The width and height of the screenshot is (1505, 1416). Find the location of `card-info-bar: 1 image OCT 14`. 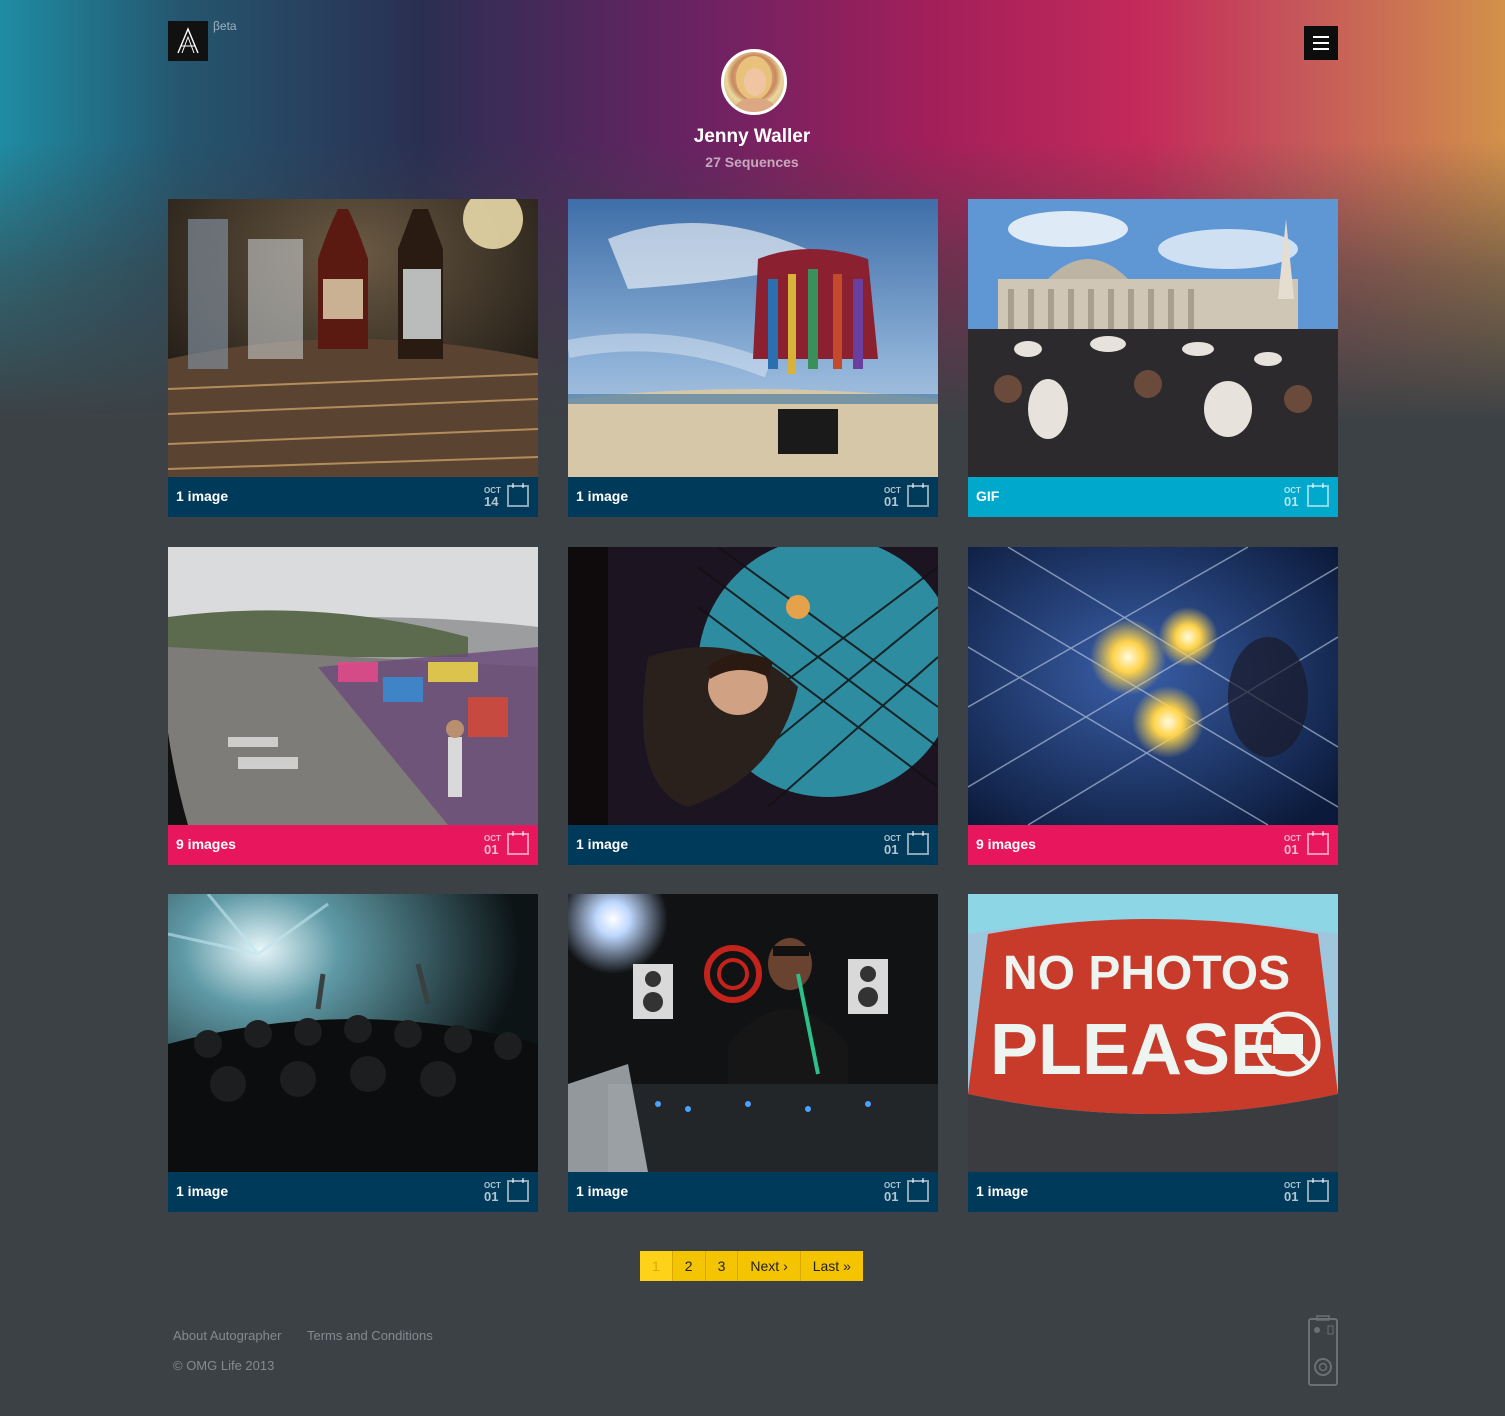

card-info-bar: 1 image OCT 14 is located at coordinates (353, 497).